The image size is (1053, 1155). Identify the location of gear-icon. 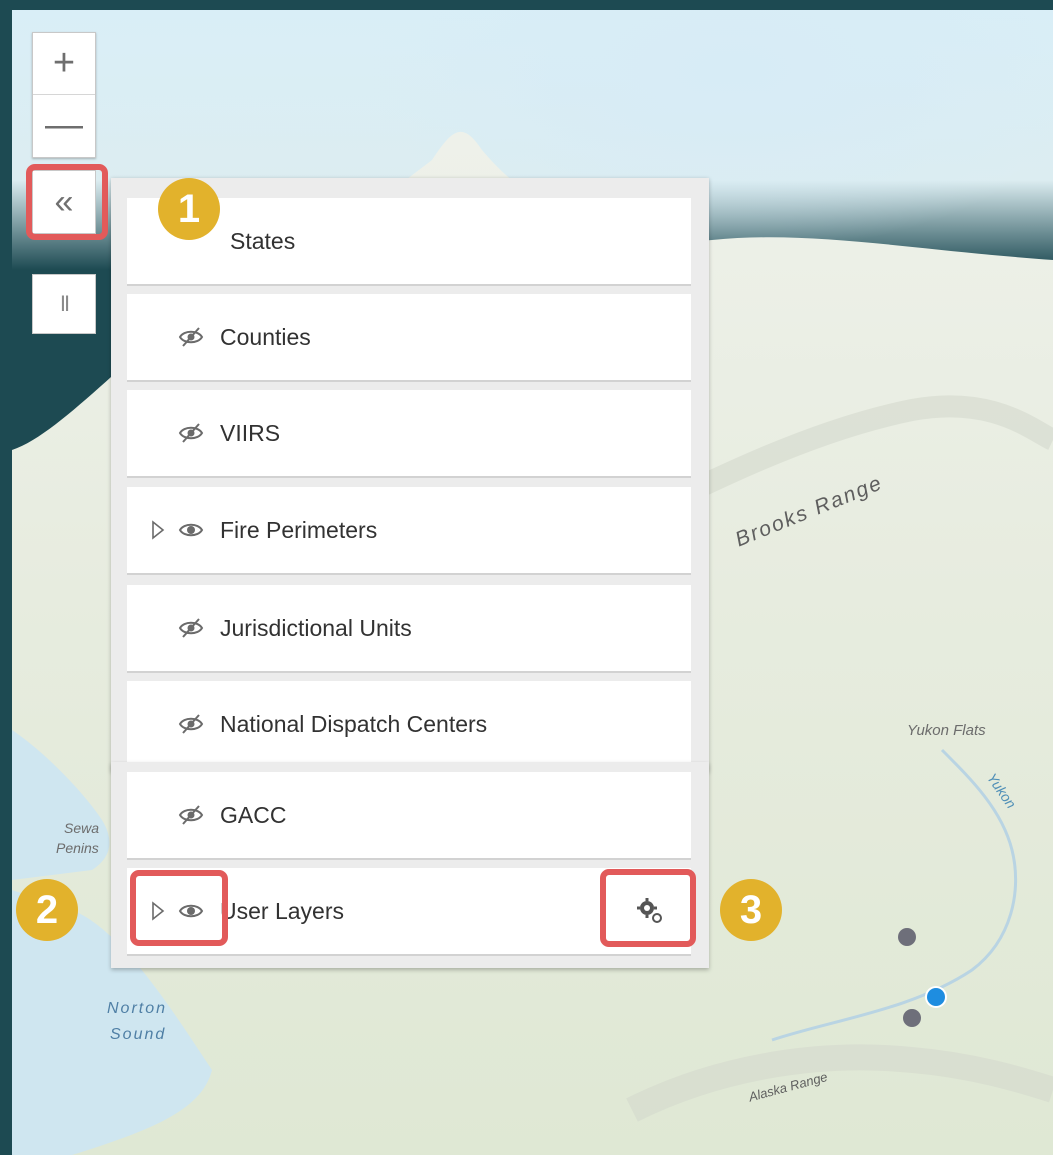
(649, 910).